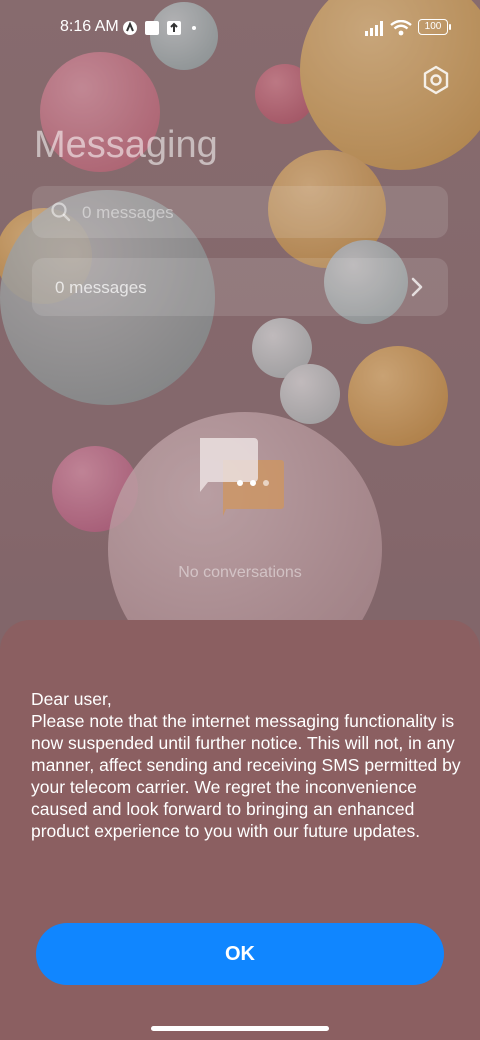 Image resolution: width=480 pixels, height=1040 pixels. Describe the element at coordinates (61, 212) in the screenshot. I see `search-icon` at that location.